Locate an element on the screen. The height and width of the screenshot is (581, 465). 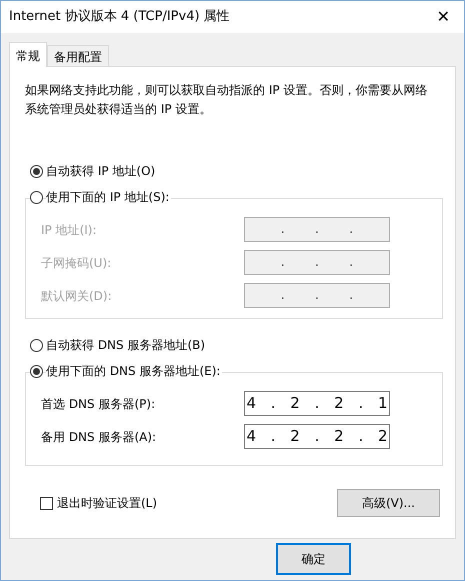
field-label: 备用 DNS 服务器(A): is located at coordinates (98, 437).